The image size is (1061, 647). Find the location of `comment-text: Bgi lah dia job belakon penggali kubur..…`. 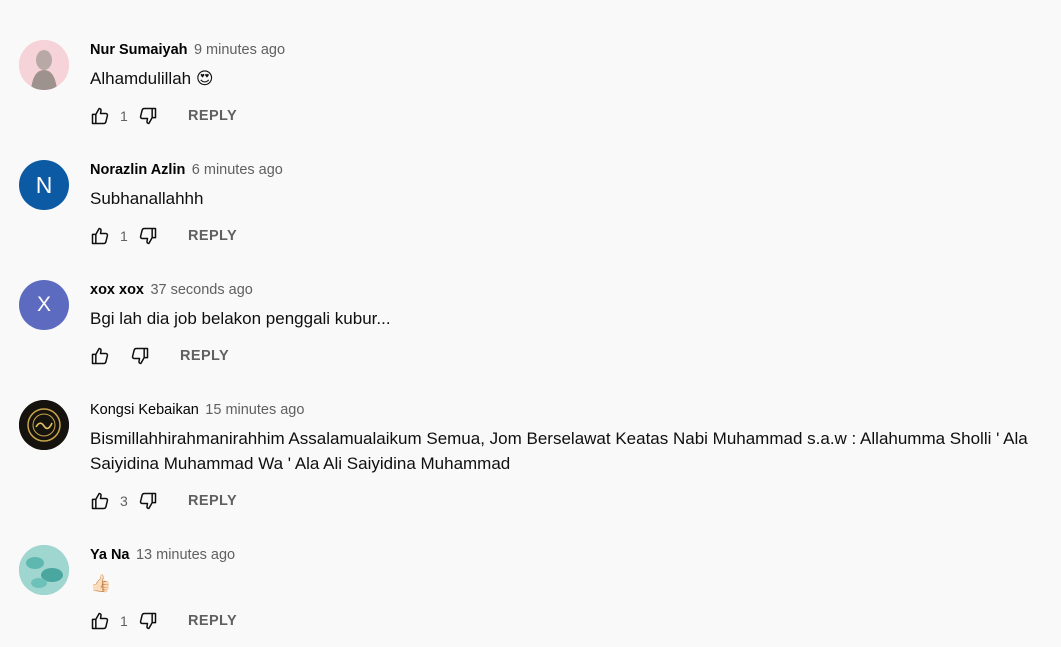

comment-text: Bgi lah dia job belakon penggali kubur..… is located at coordinates (240, 318).